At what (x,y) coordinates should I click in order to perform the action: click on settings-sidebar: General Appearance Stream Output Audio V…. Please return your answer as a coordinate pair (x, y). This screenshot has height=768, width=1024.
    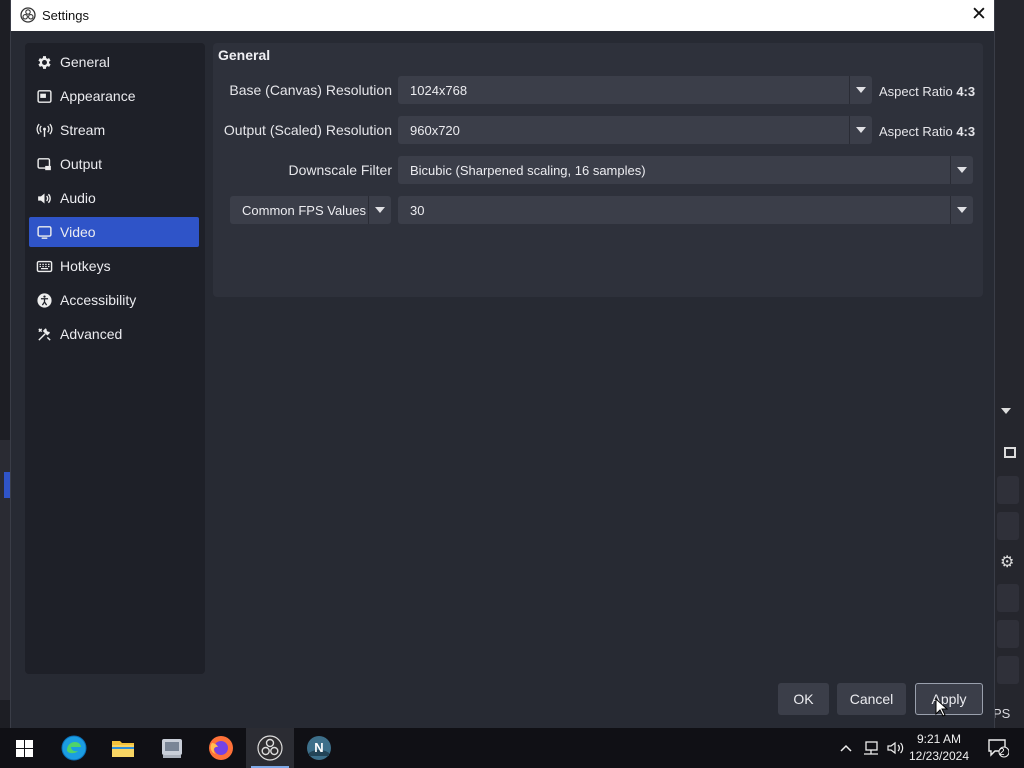
    Looking at the image, I should click on (115, 358).